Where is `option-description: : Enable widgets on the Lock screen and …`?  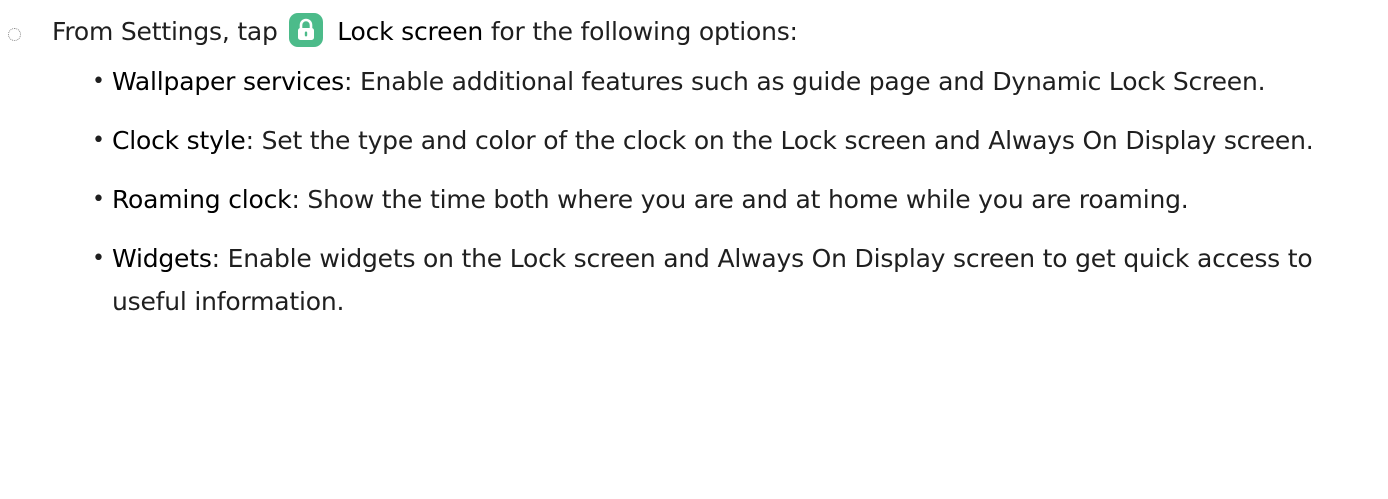
option-description: : Enable widgets on the Lock screen and … is located at coordinates (712, 280).